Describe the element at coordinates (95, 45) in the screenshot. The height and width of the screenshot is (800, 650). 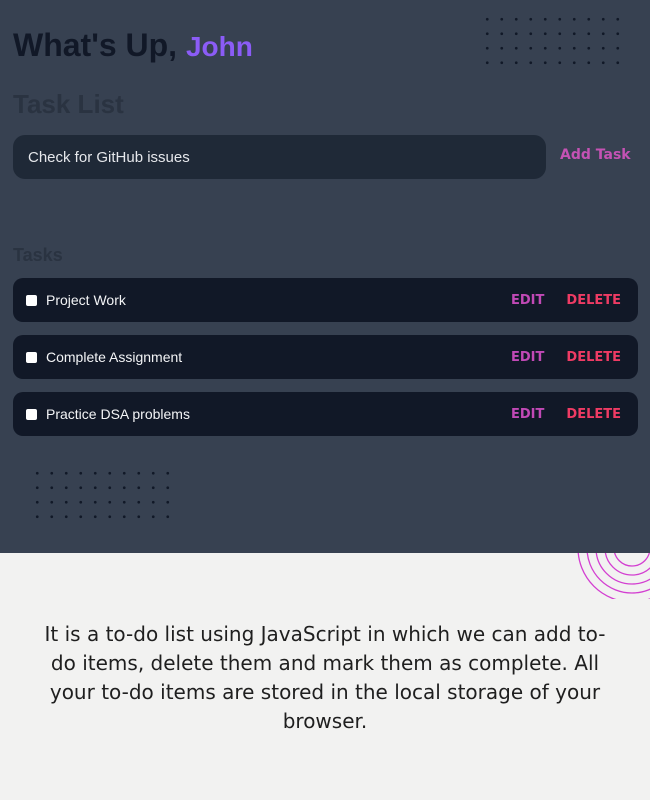
I see `greeting-text: What's Up,` at that location.